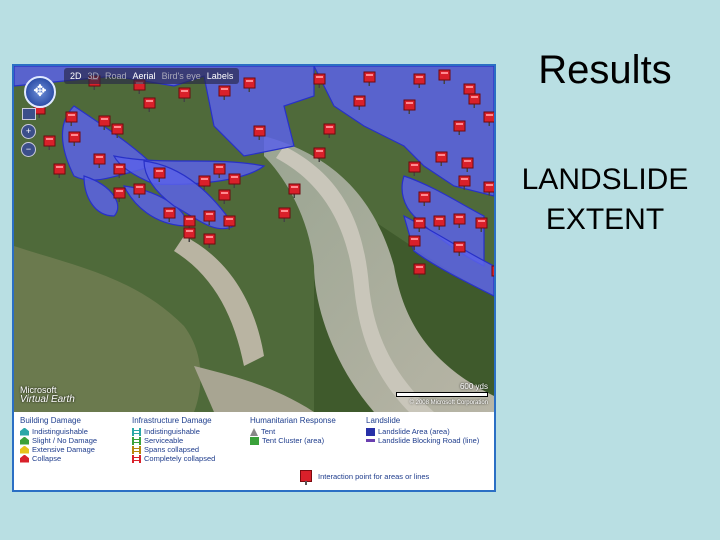  I want to click on toolbar-road-button: Road, so click(116, 76).